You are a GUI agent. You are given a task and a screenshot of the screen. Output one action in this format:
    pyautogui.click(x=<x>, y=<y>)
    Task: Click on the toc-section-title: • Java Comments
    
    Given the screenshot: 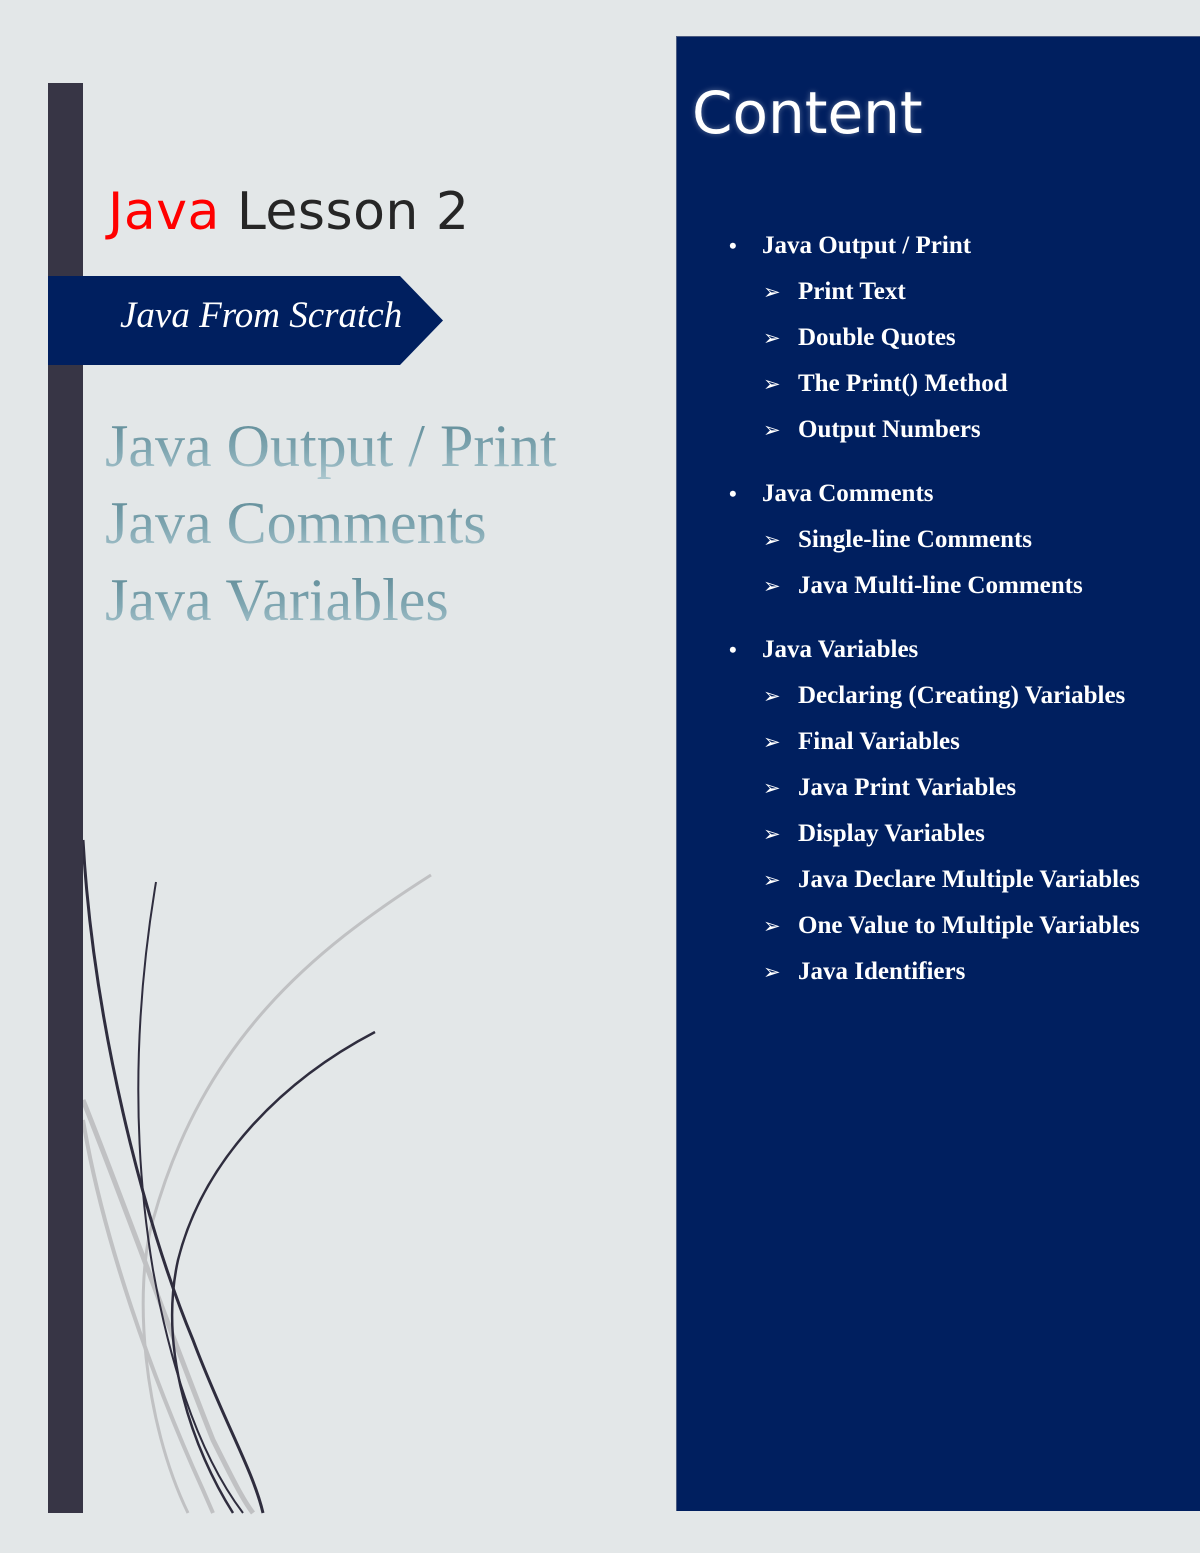 What is the action you would take?
    pyautogui.click(x=938, y=494)
    